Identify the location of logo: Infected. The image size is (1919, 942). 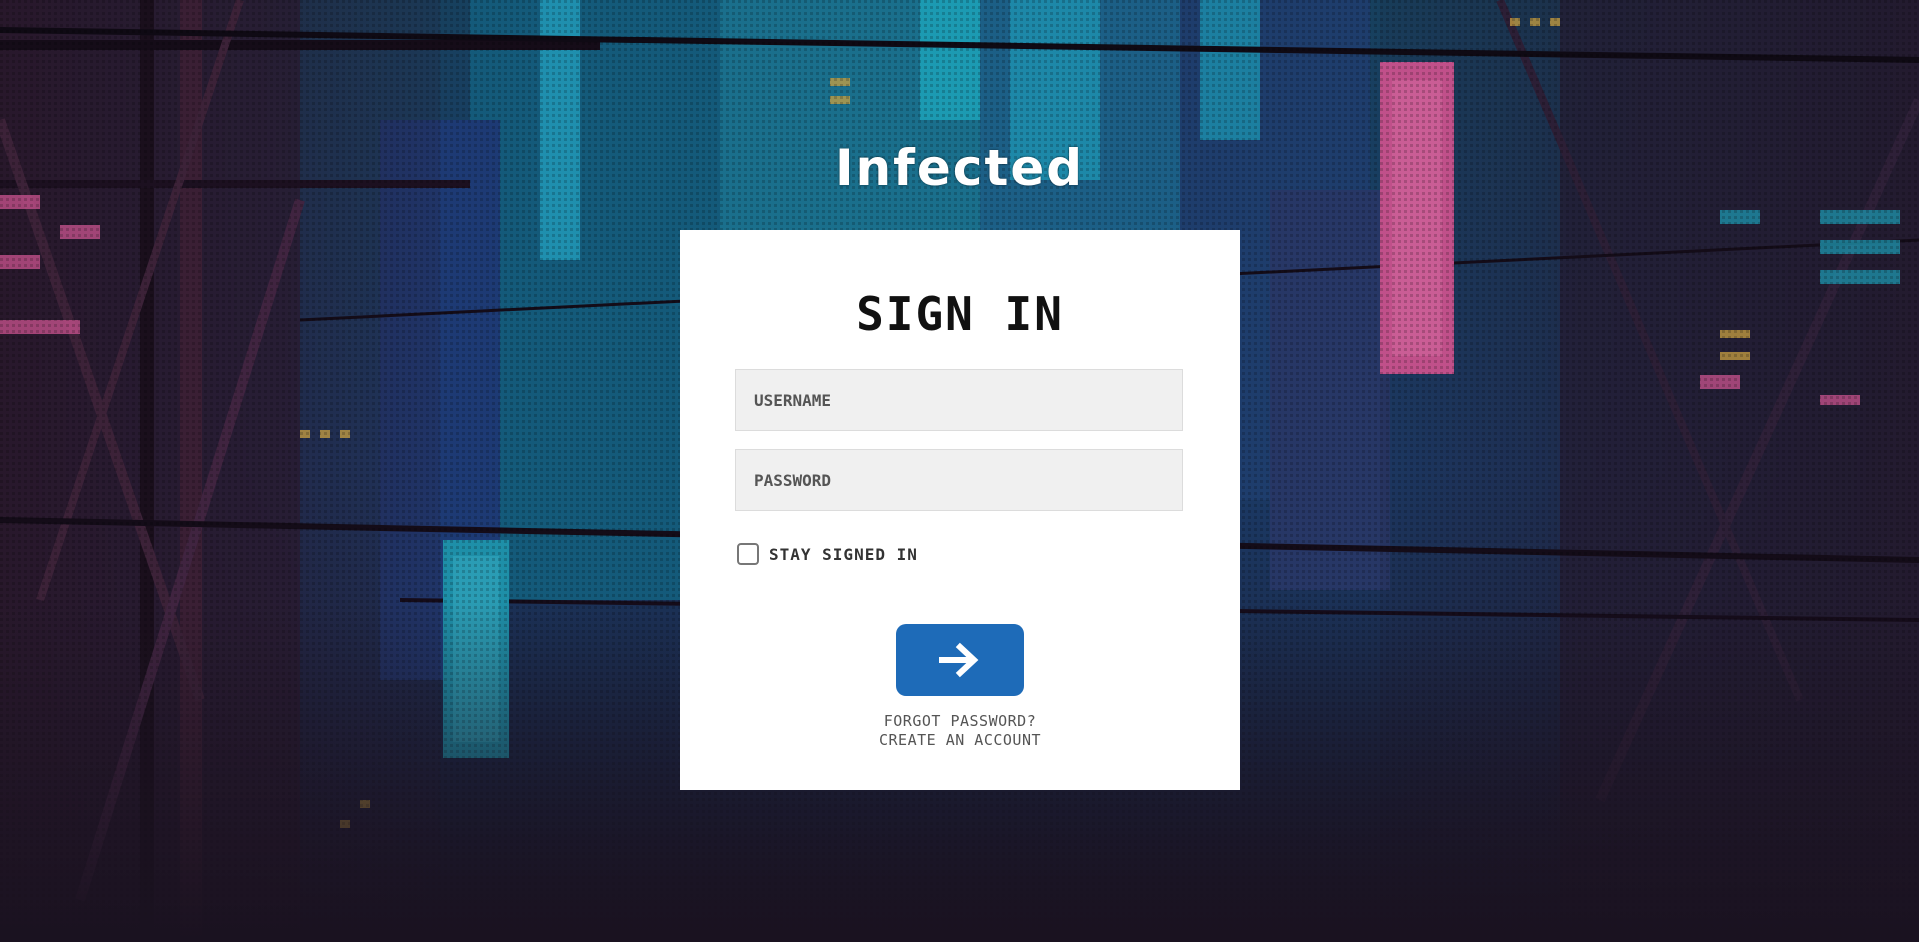
(959, 168).